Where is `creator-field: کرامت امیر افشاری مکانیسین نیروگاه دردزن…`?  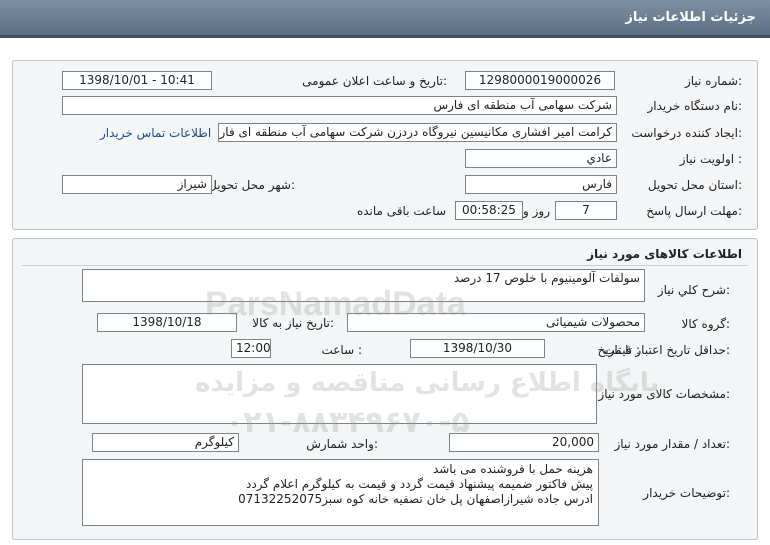 creator-field: کرامت امیر افشاری مکانیسین نیروگاه دردزن… is located at coordinates (417, 132).